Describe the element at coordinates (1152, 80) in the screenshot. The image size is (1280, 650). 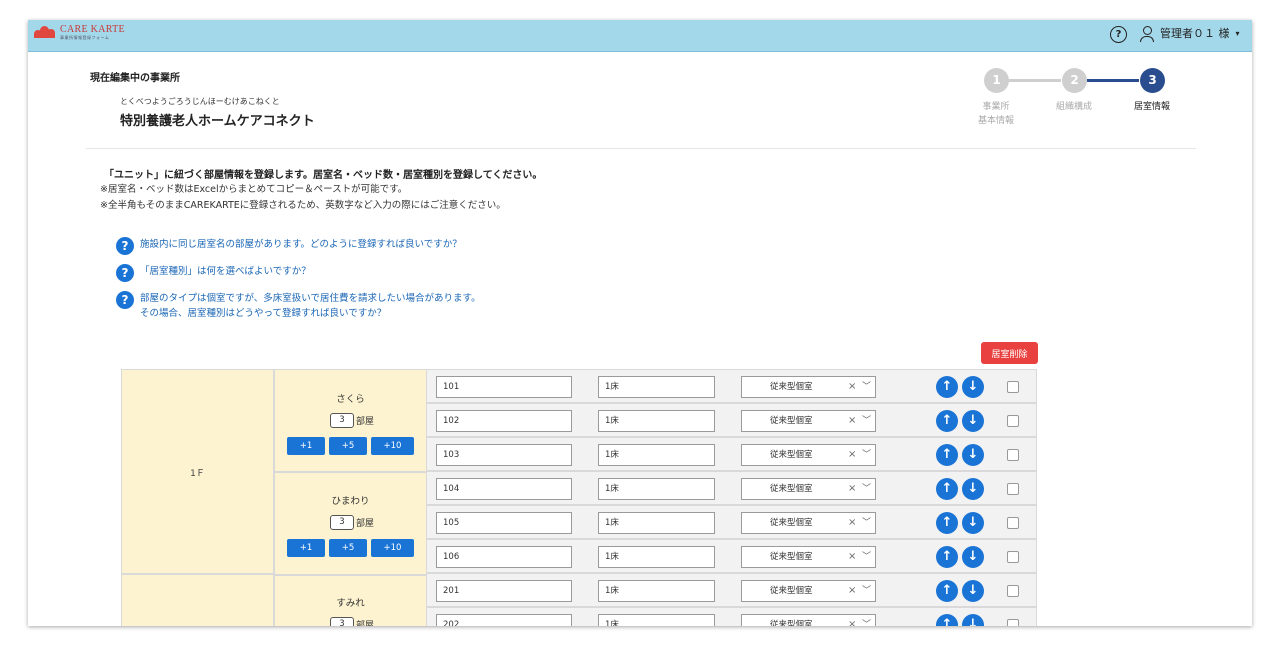
I see `step-3-circle: 3` at that location.